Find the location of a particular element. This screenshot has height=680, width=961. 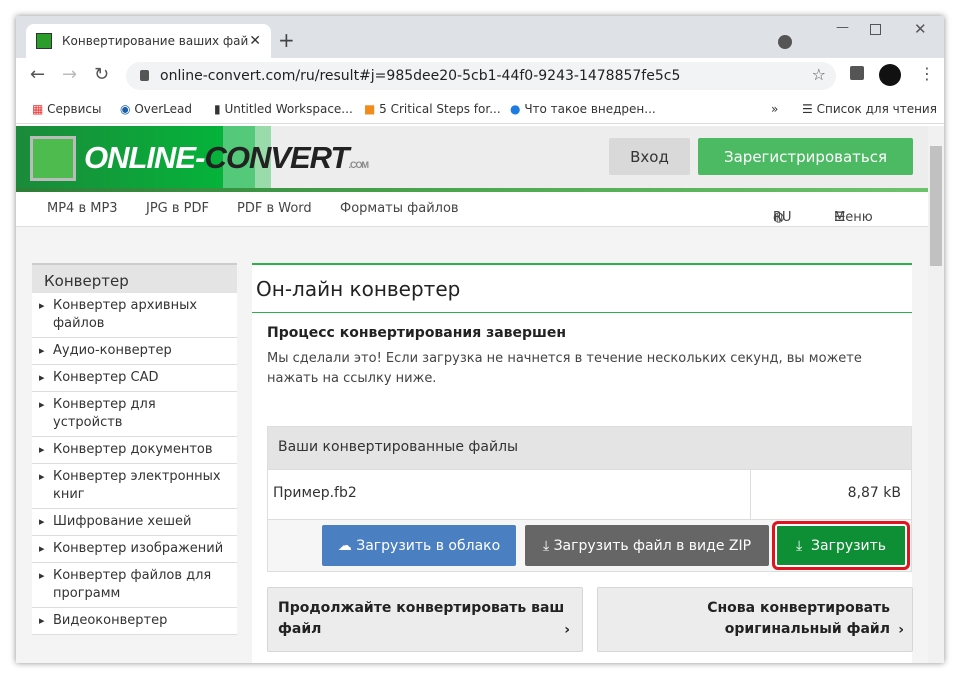

scrollbar is located at coordinates (936, 394).